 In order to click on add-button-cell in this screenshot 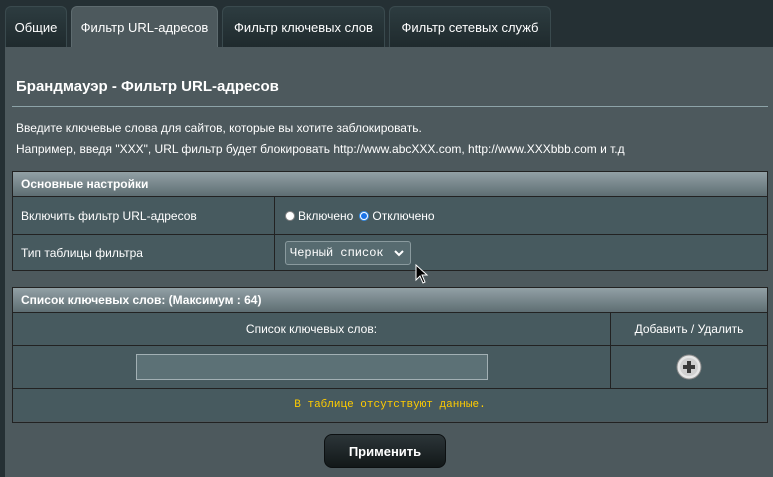, I will do `click(689, 367)`.